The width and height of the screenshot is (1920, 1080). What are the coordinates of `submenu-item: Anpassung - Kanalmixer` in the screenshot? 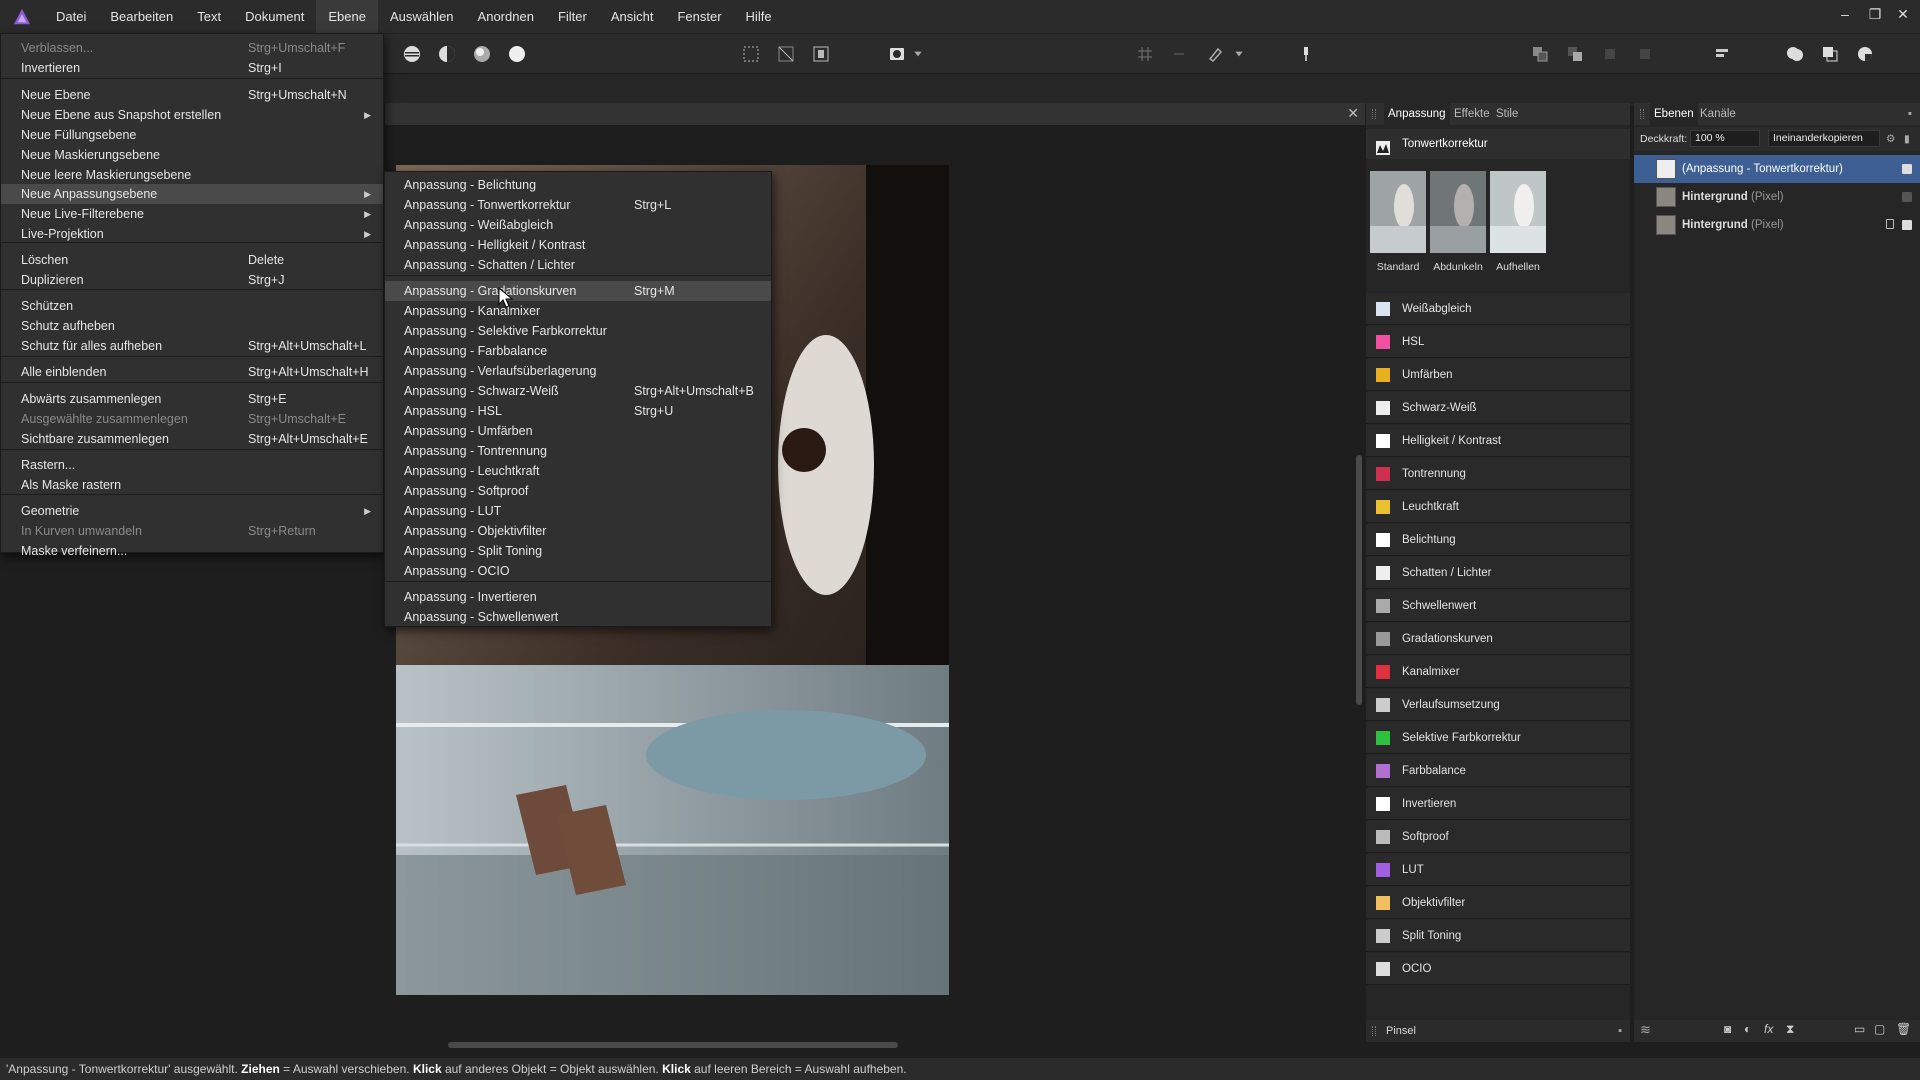 It's located at (578, 311).